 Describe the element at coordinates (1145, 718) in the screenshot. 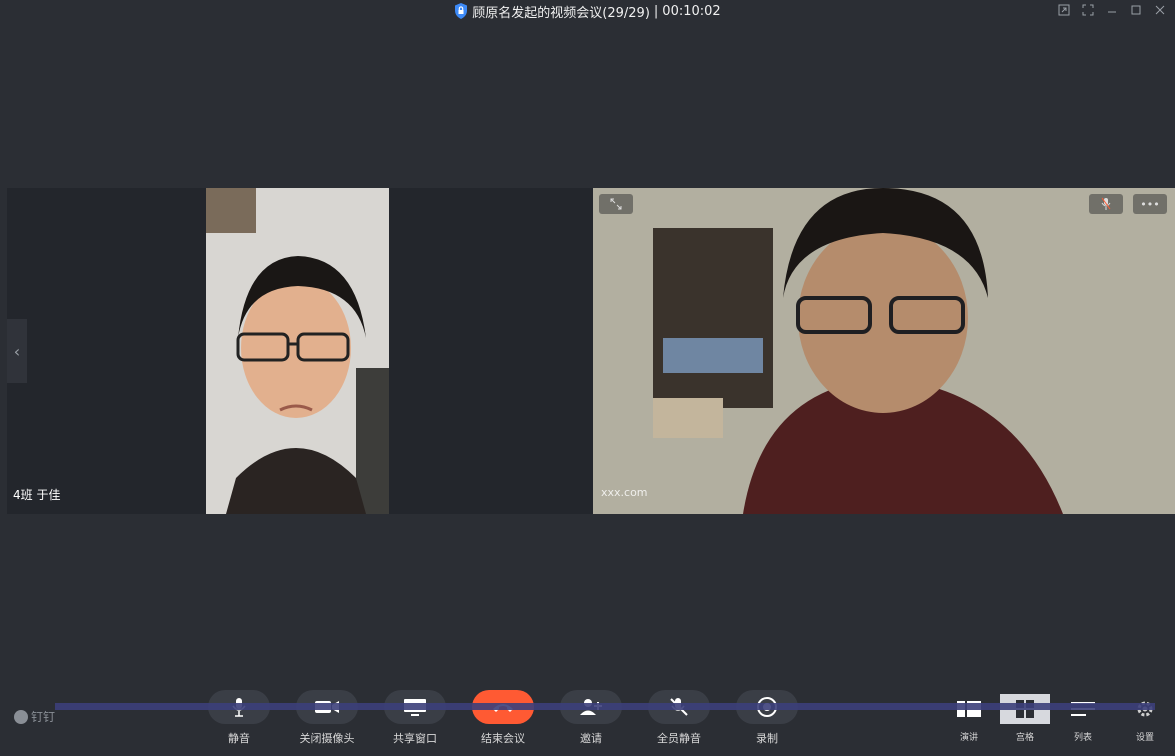

I see `settings-button: 设置` at that location.